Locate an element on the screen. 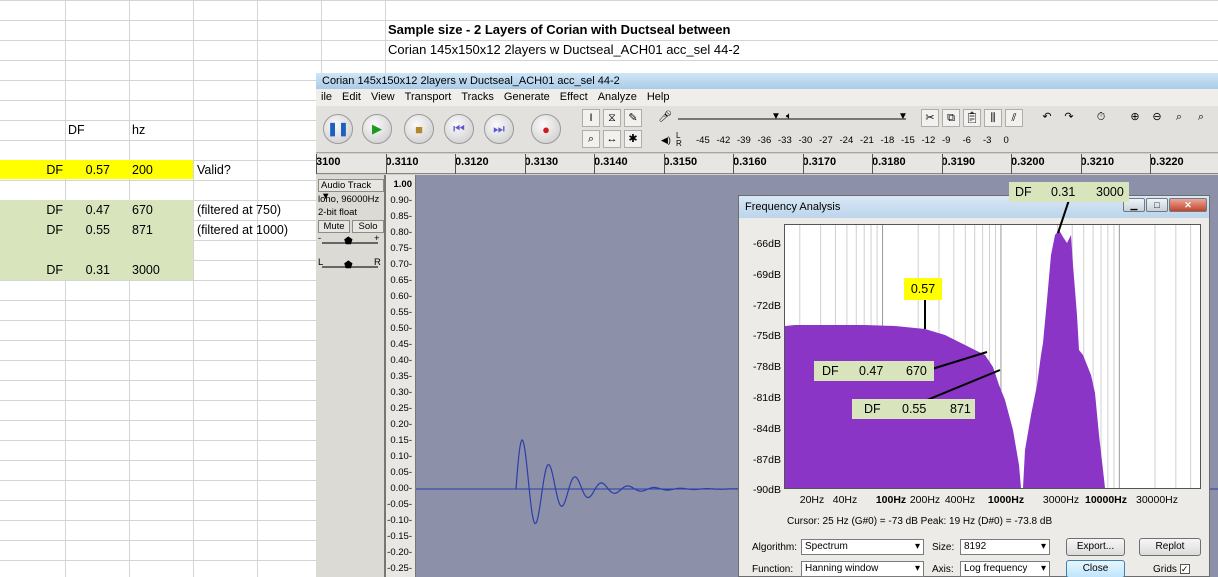 The width and height of the screenshot is (1218, 577). algorithm-select: Spectrum is located at coordinates (862, 547).